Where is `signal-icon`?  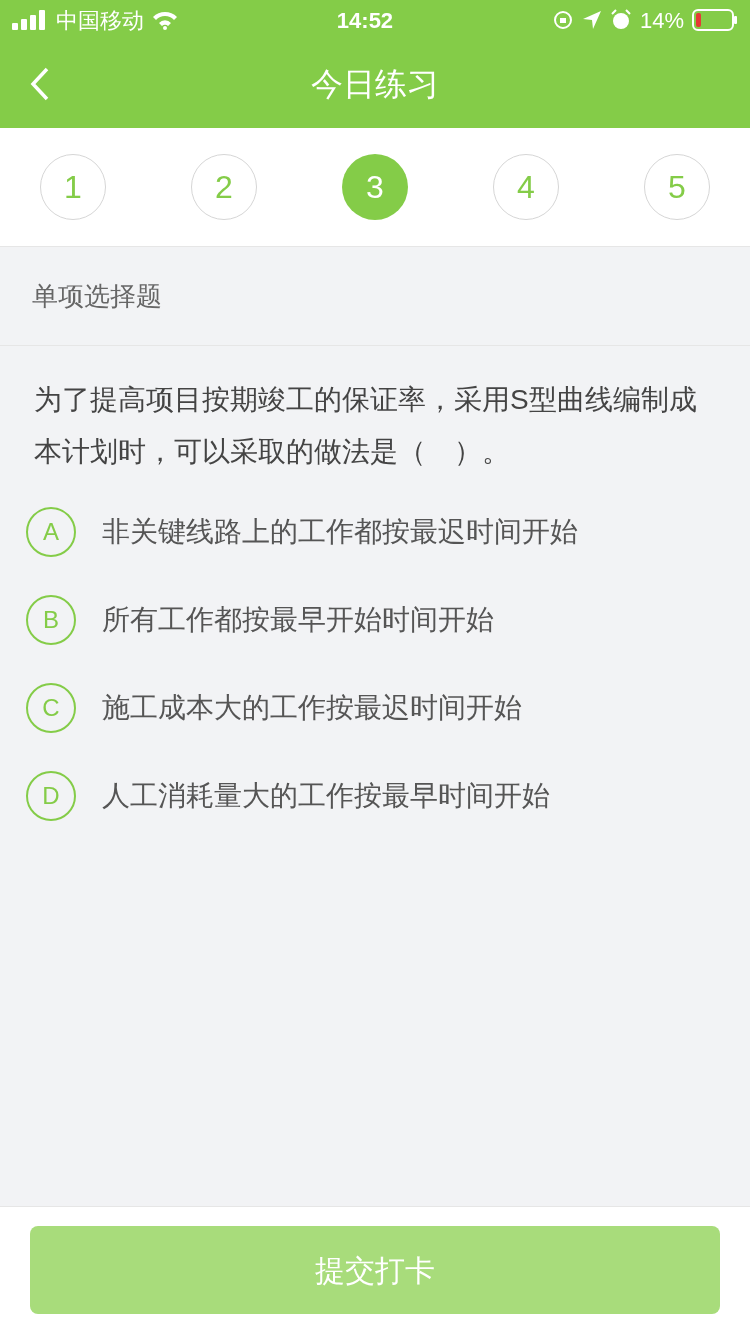 signal-icon is located at coordinates (30, 20).